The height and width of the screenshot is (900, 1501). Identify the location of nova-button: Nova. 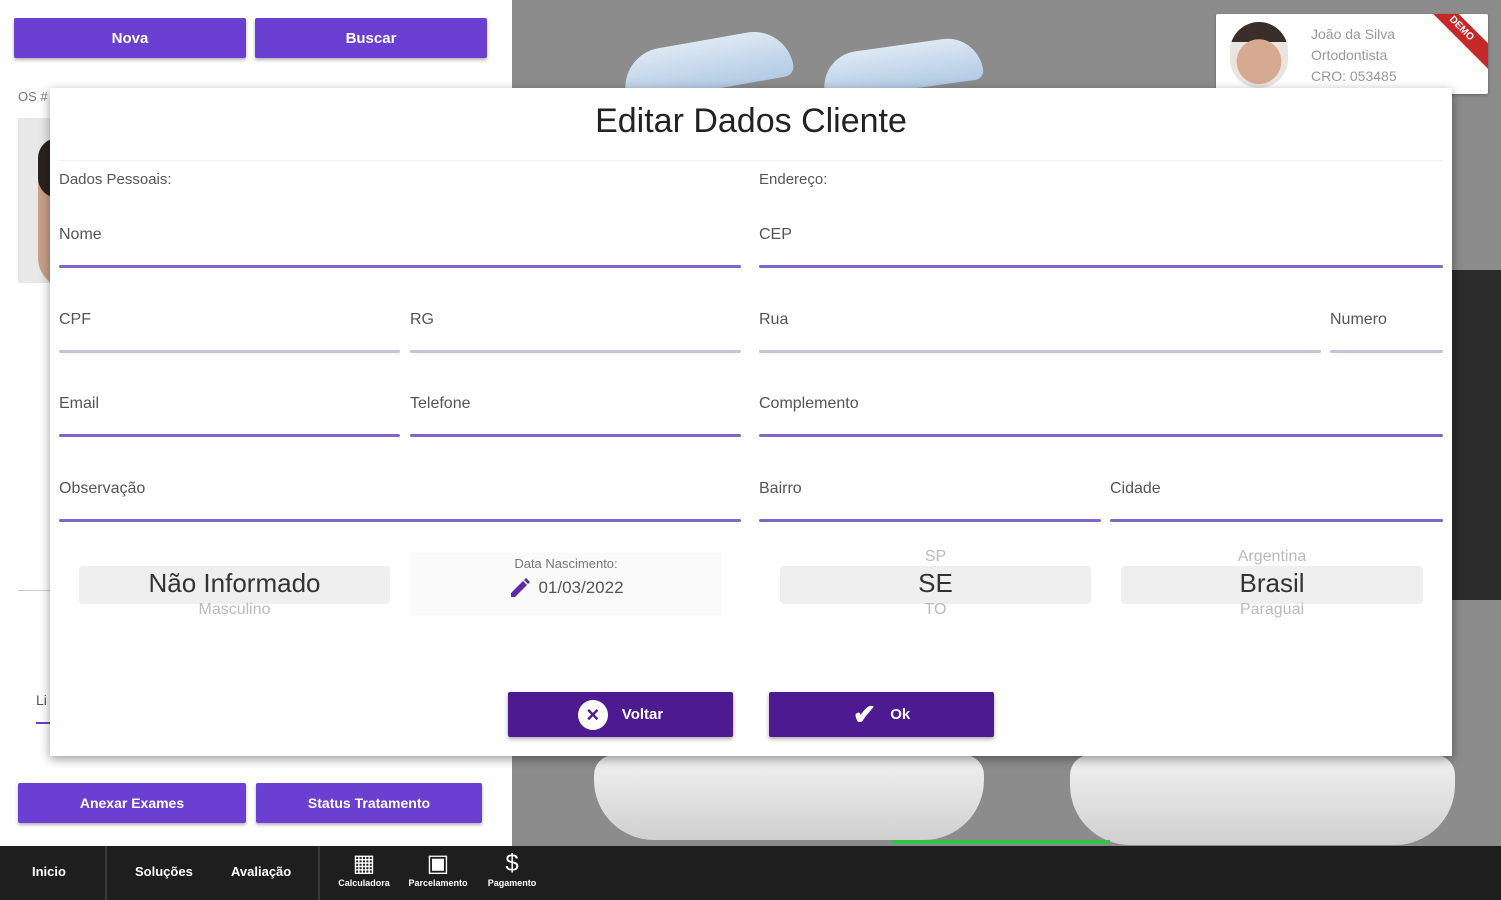
(130, 38).